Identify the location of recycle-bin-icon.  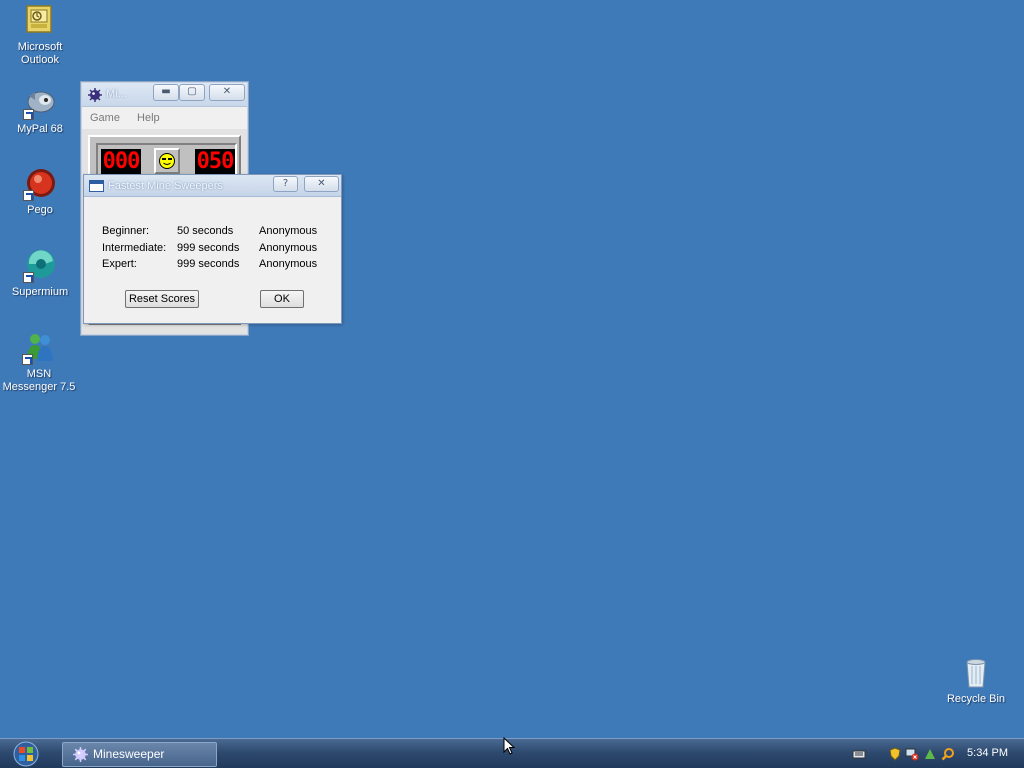
(976, 673).